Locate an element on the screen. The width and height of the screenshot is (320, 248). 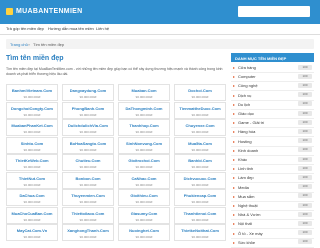
domain-name: MuaChoCuaBan.Com is located at coordinates (32, 213).